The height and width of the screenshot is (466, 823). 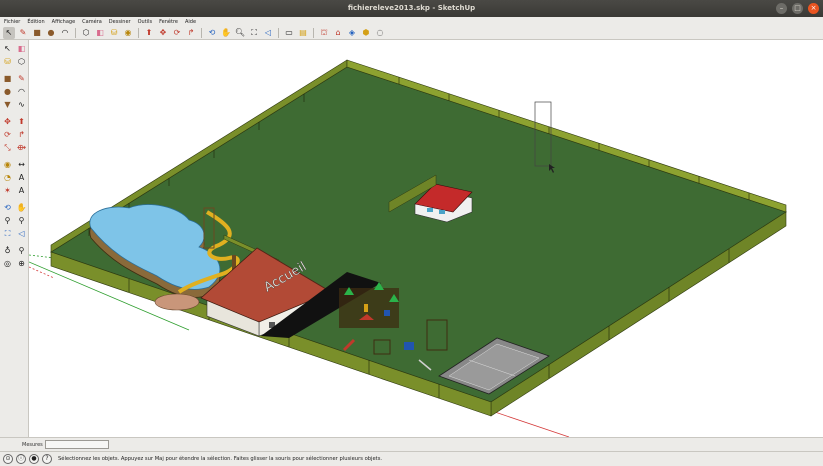 I want to click on look-around-icon: ◎, so click(x=7, y=264).